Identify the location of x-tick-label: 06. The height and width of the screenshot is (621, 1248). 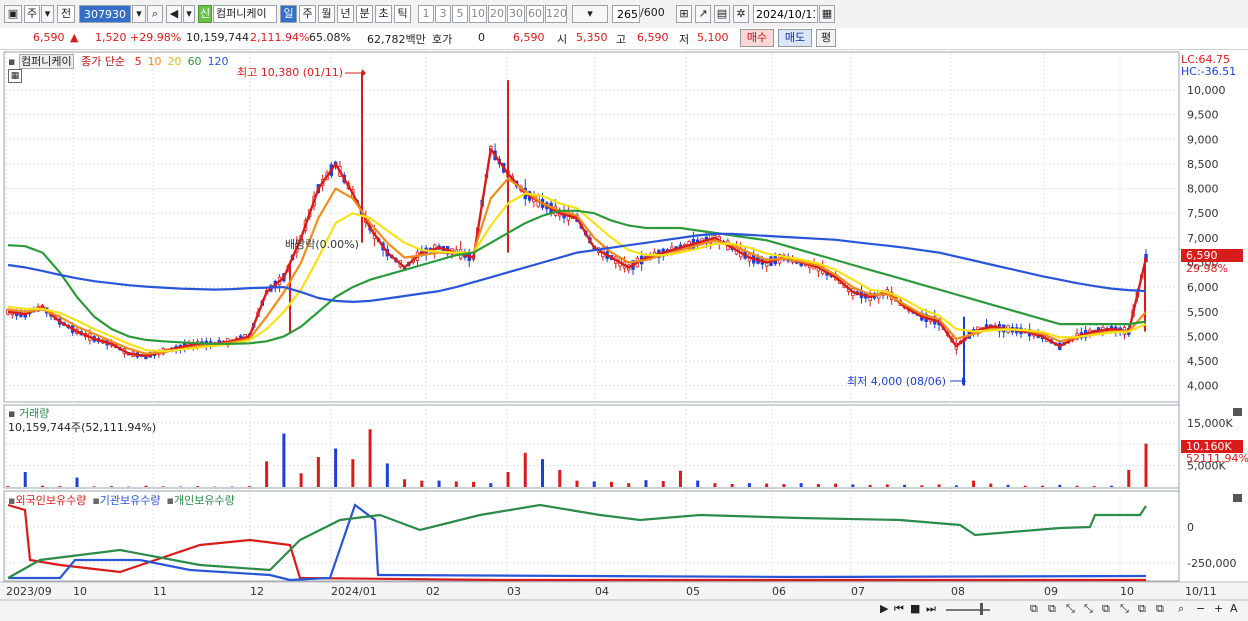
(779, 591).